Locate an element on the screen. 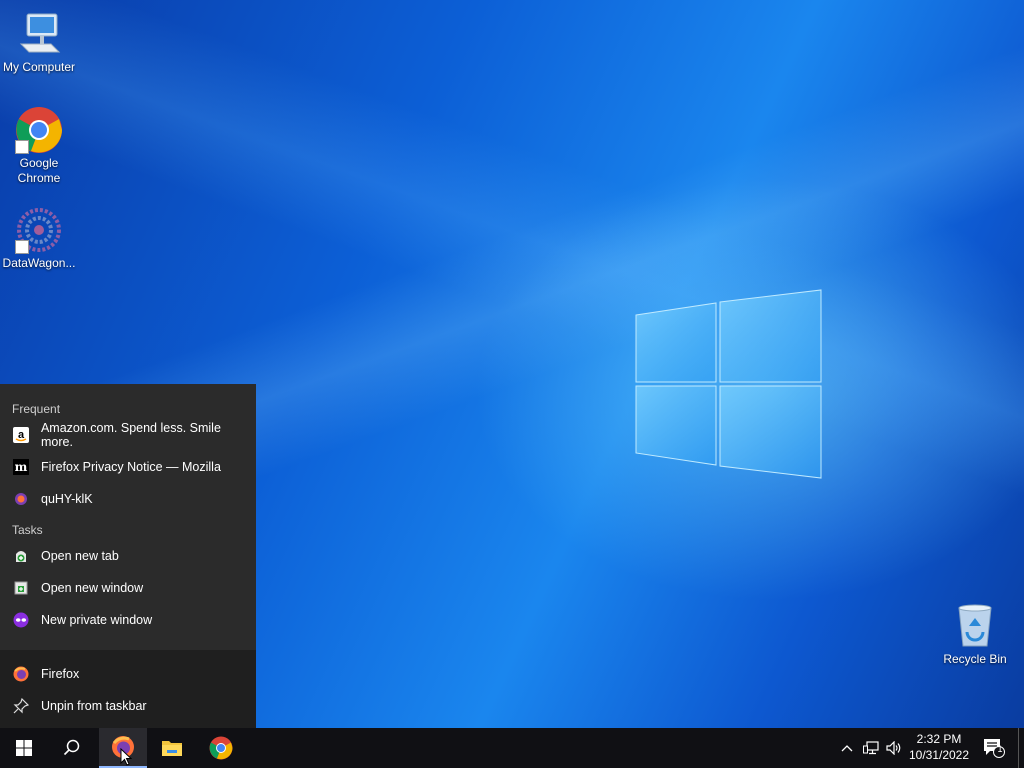 This screenshot has width=1024, height=768. desktop-icon-google-chrome: Google Chrome is located at coordinates (39, 146).